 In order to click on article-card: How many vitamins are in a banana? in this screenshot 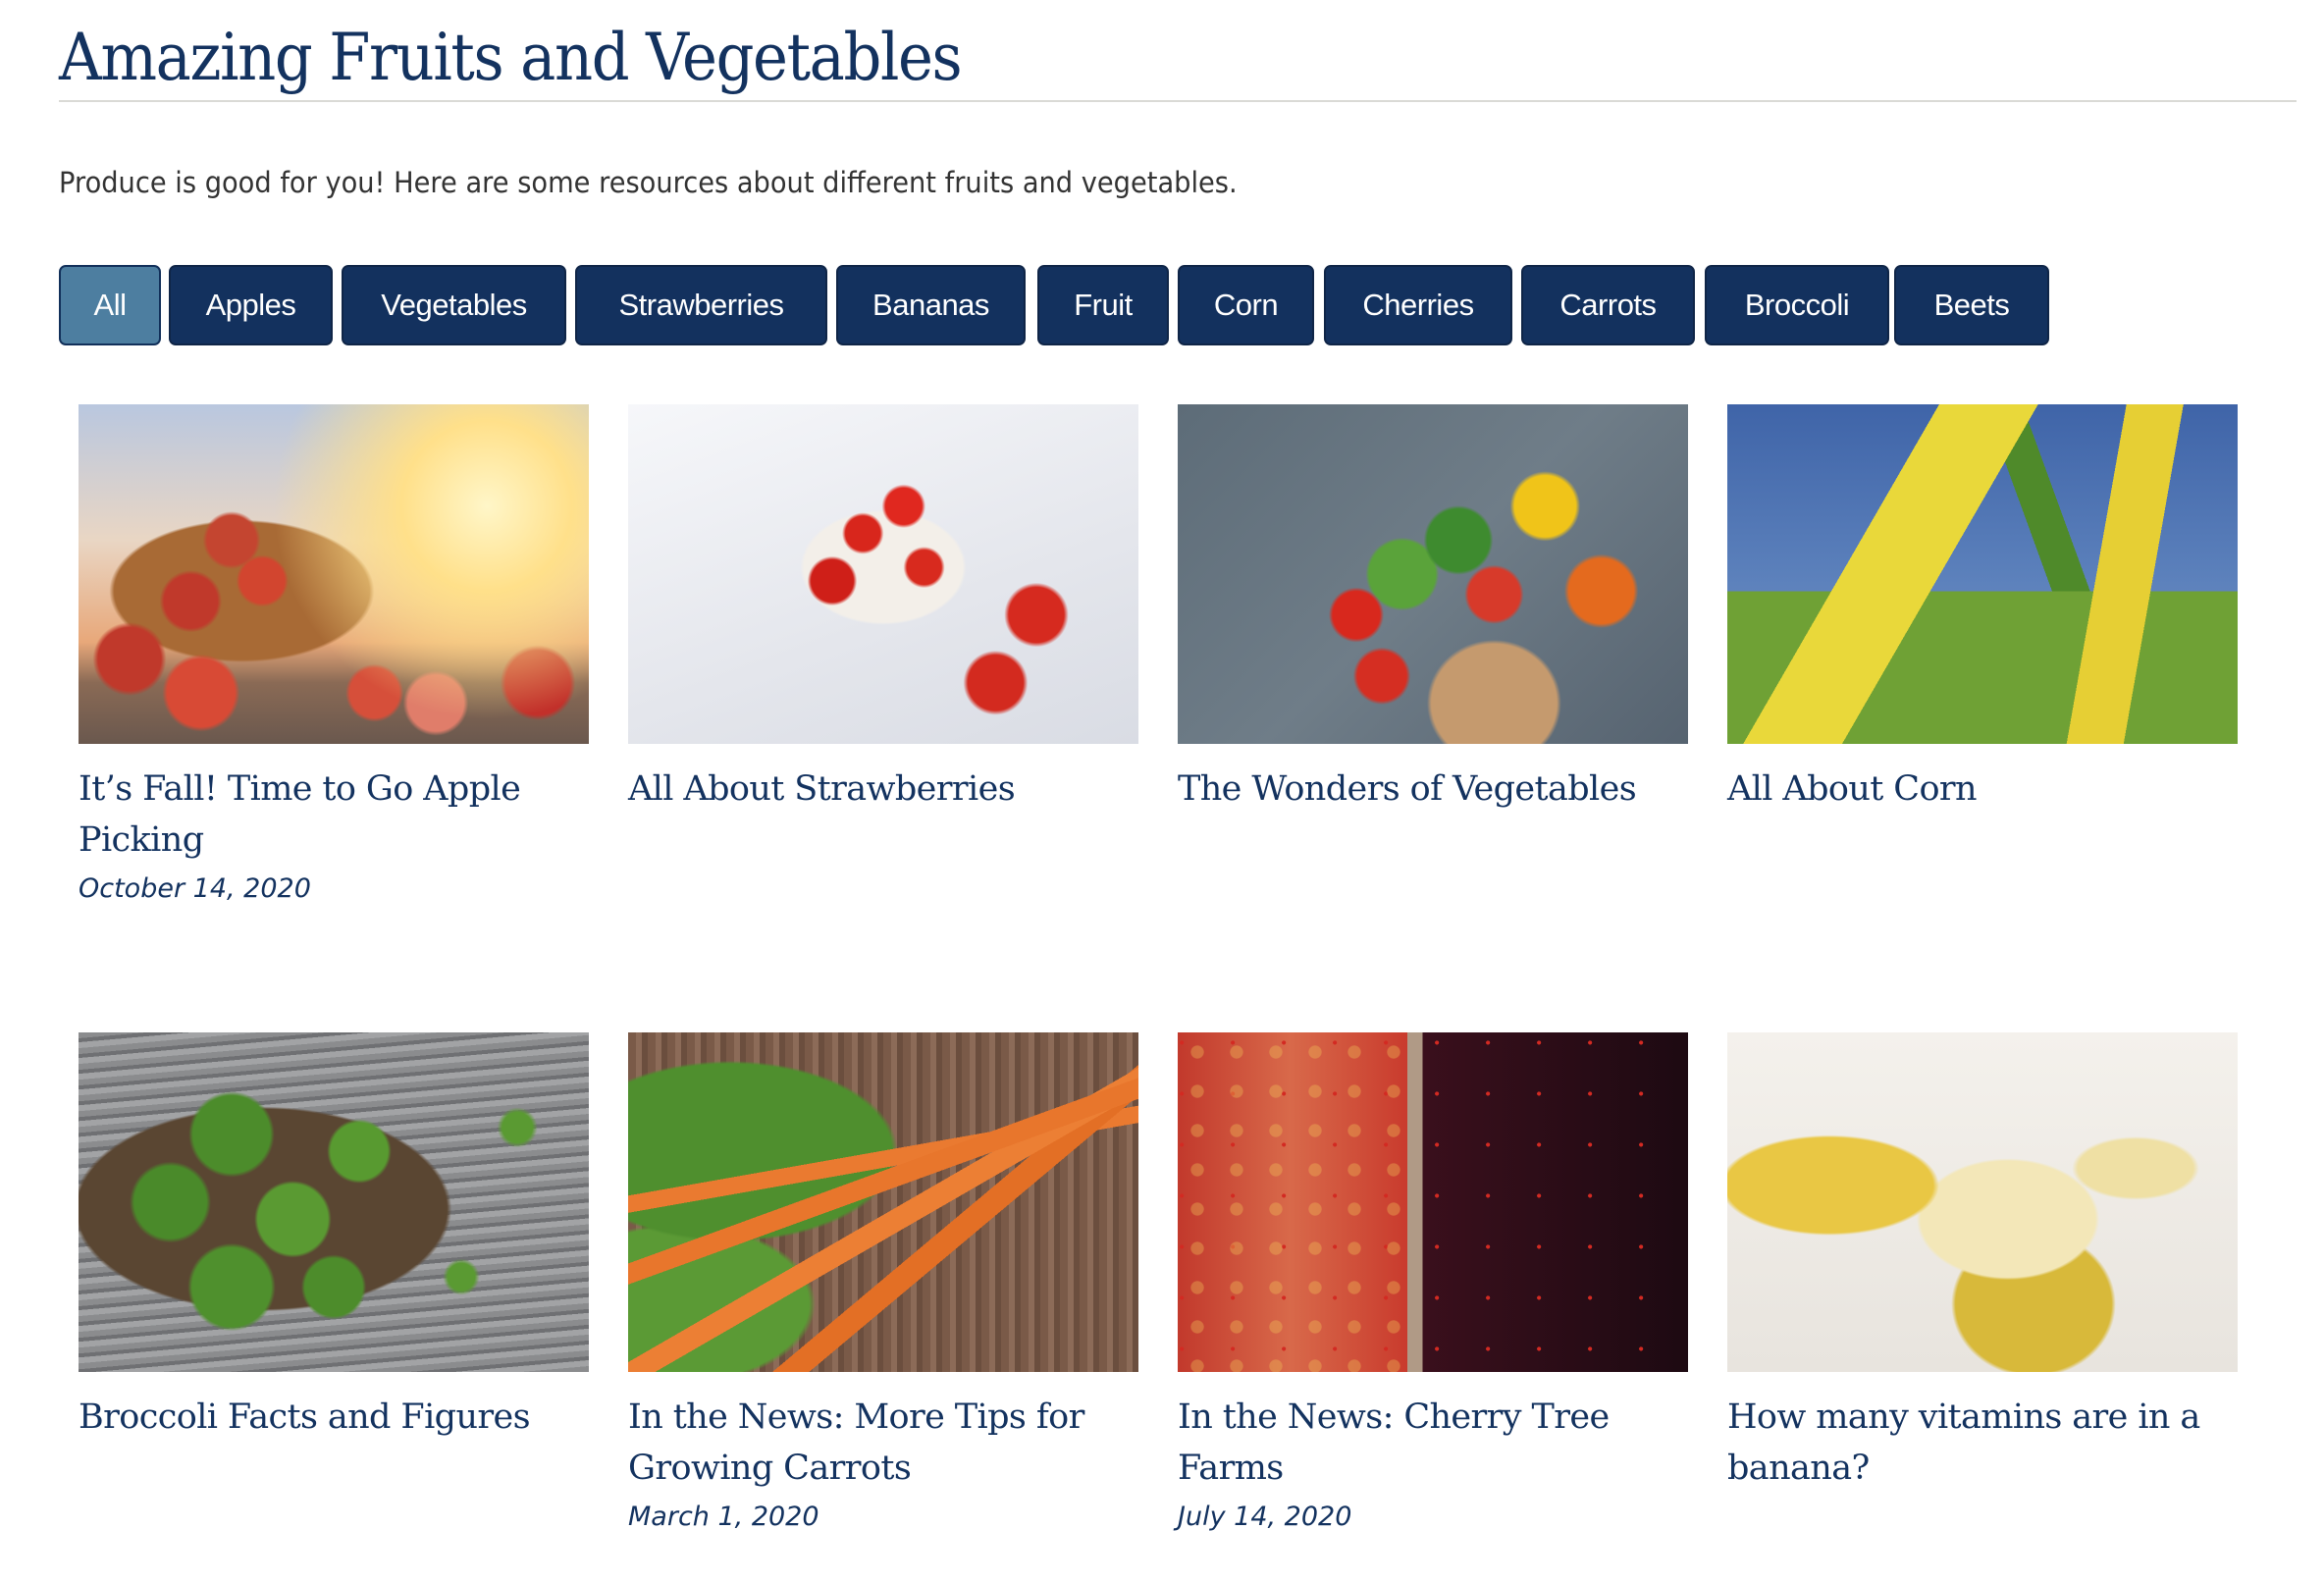, I will do `click(1983, 1263)`.